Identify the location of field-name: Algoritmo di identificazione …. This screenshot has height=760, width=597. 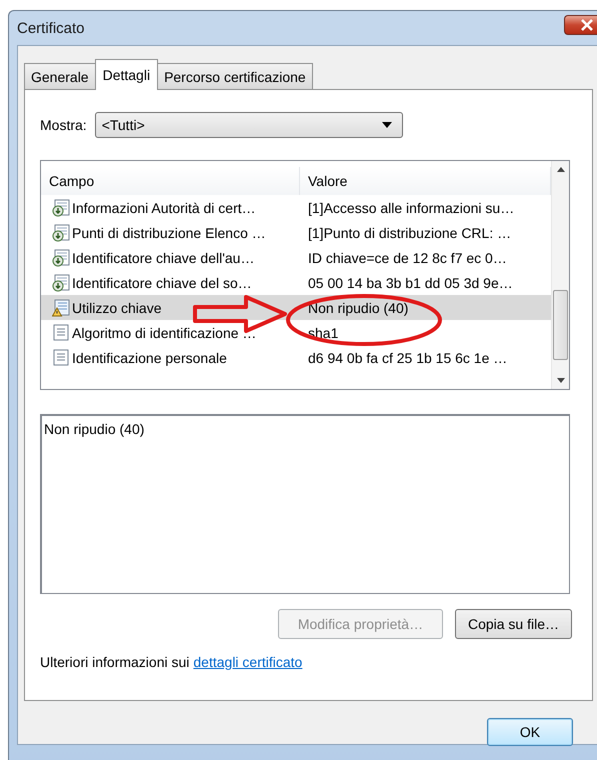
(164, 332).